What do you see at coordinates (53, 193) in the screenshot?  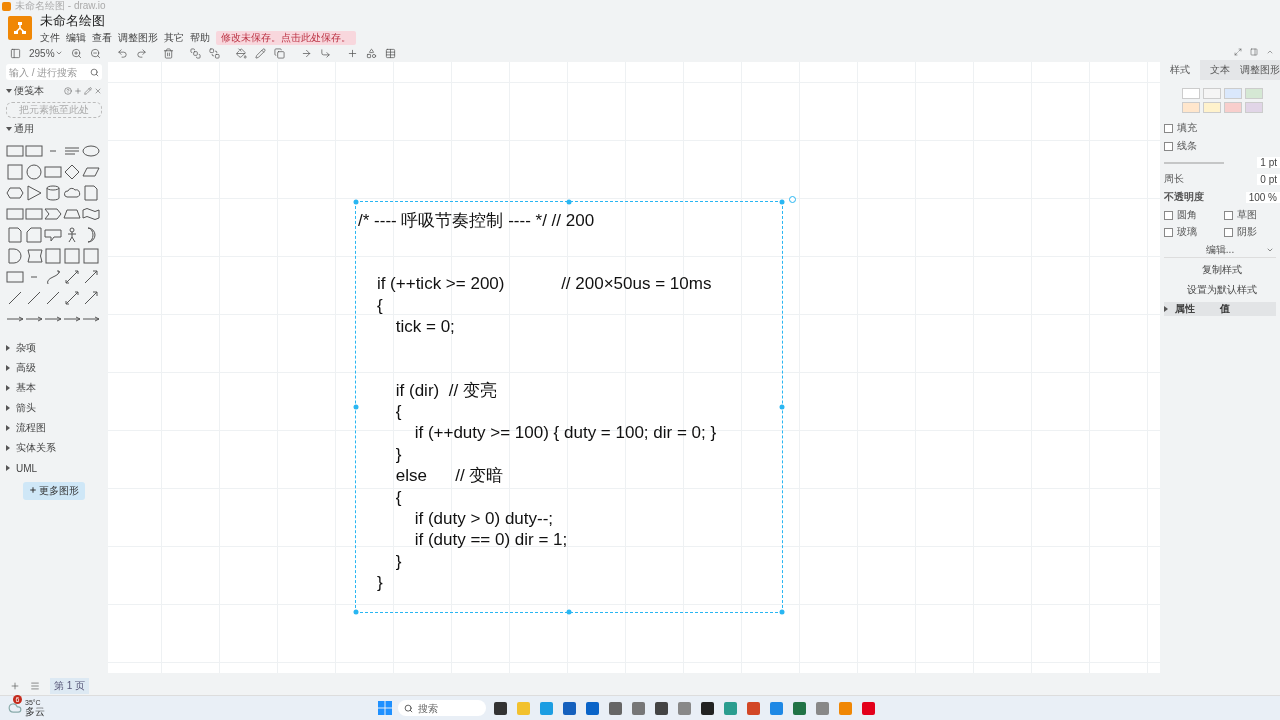 I see `cylinder-icon` at bounding box center [53, 193].